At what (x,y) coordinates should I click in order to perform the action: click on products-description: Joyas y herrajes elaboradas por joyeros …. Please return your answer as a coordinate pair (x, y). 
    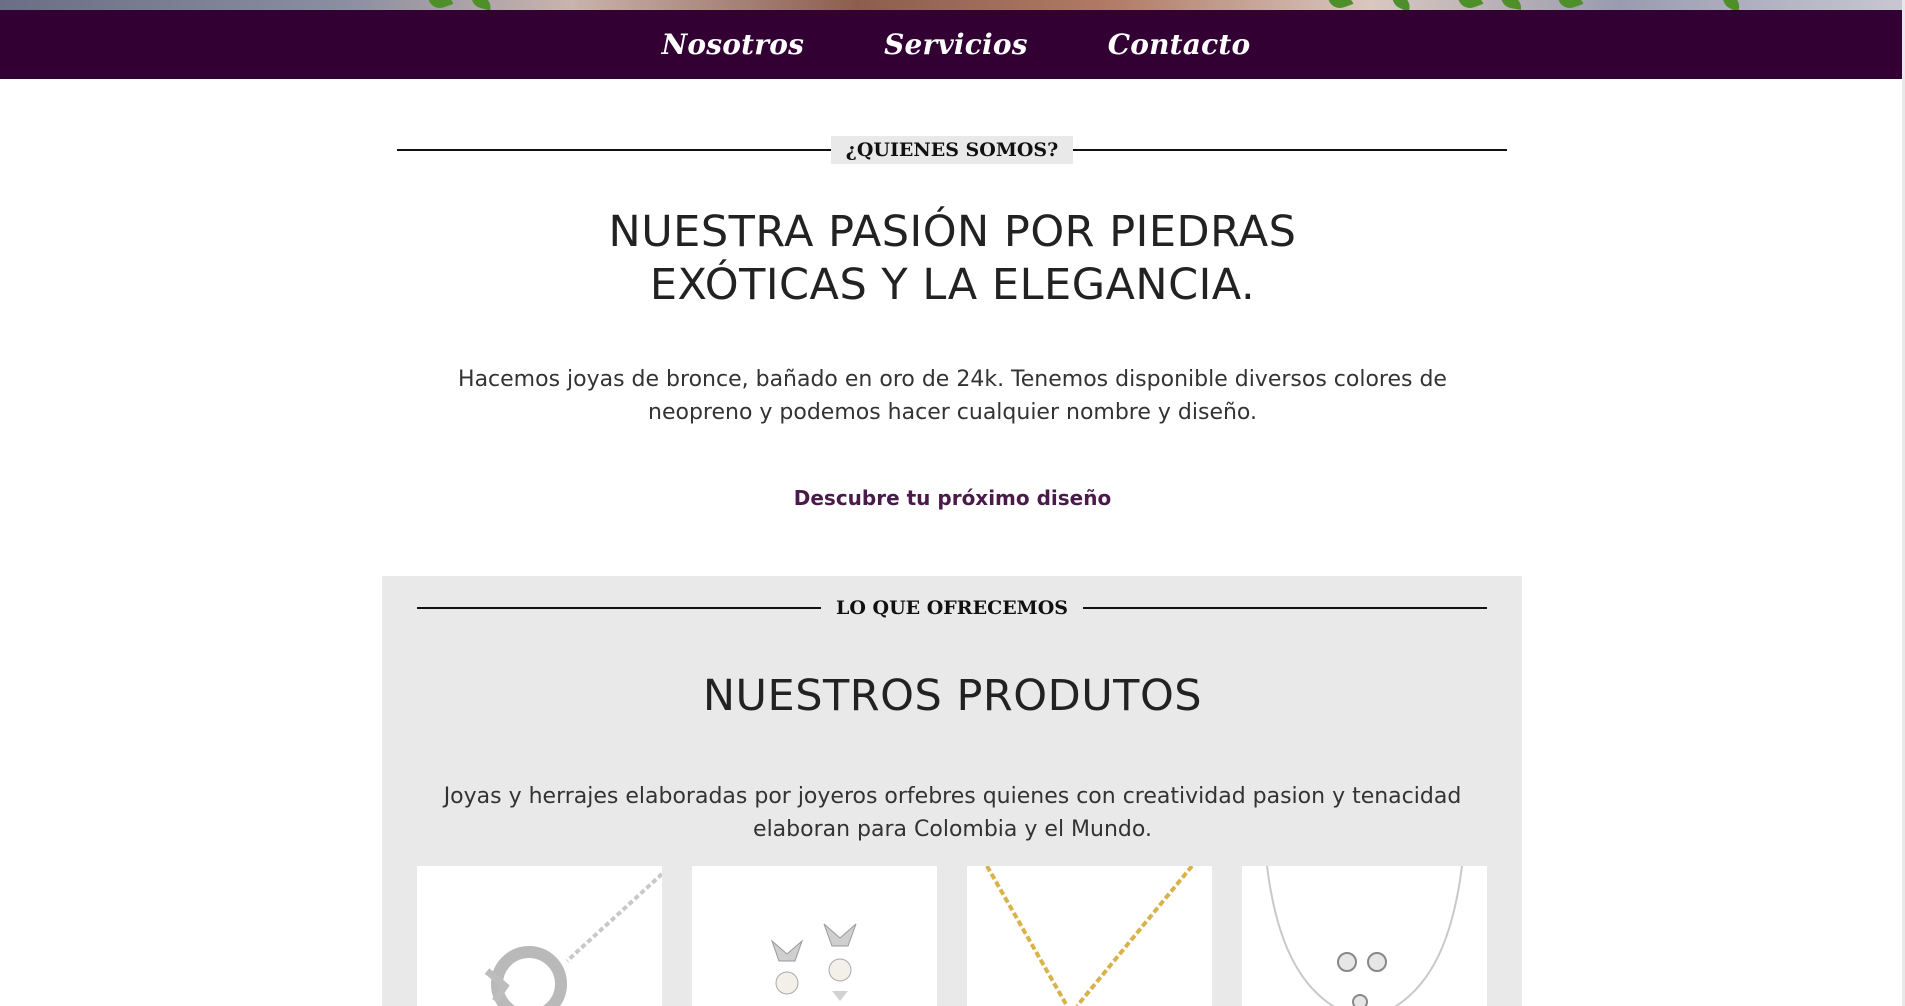
    Looking at the image, I should click on (952, 813).